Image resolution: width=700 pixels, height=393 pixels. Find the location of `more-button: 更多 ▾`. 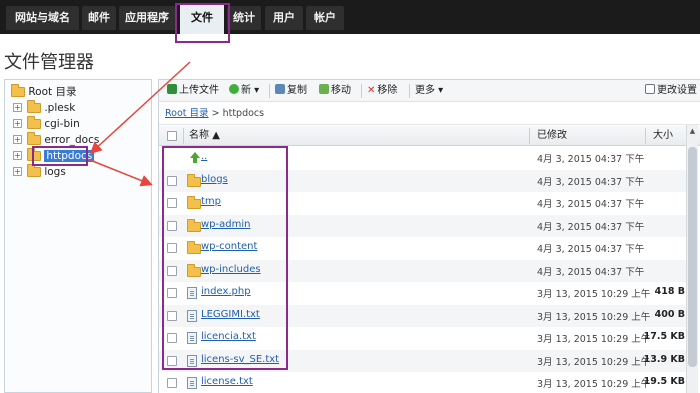

more-button: 更多 ▾ is located at coordinates (429, 91).